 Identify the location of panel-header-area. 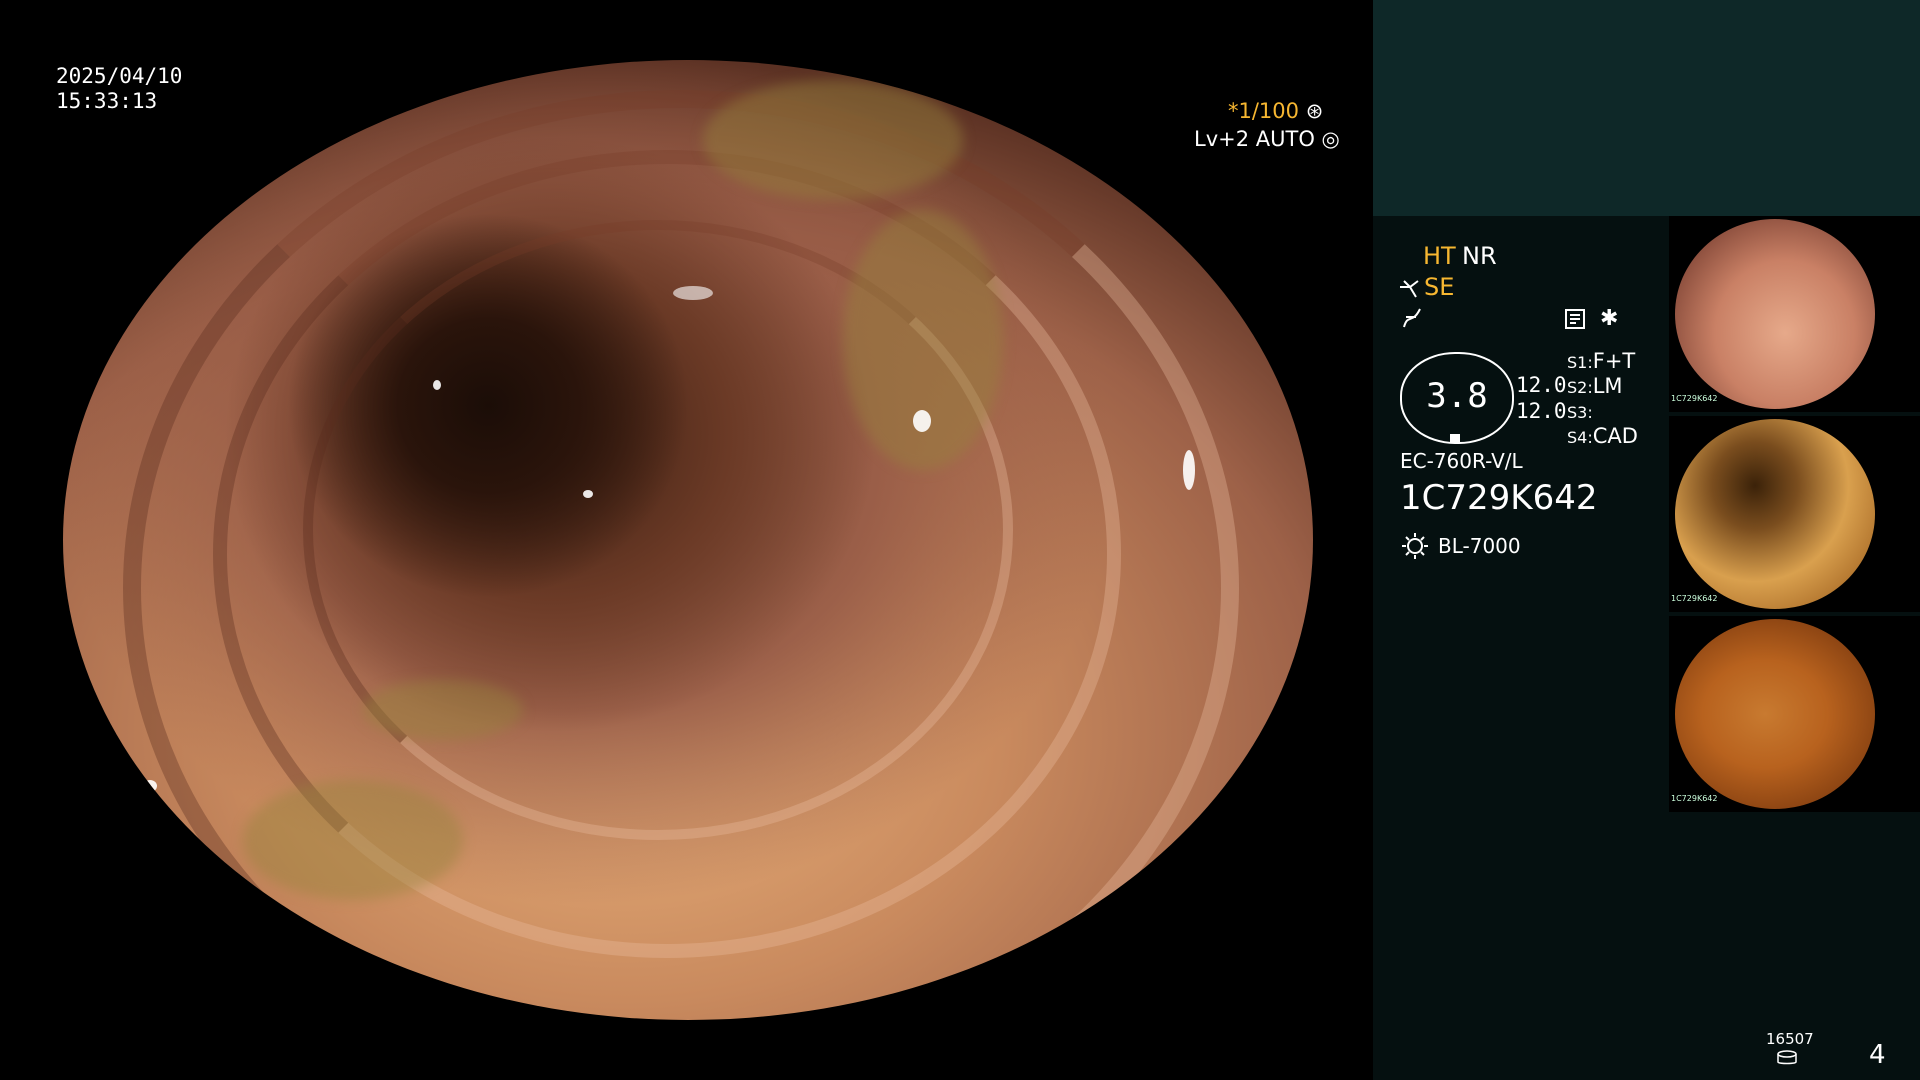
(1646, 108).